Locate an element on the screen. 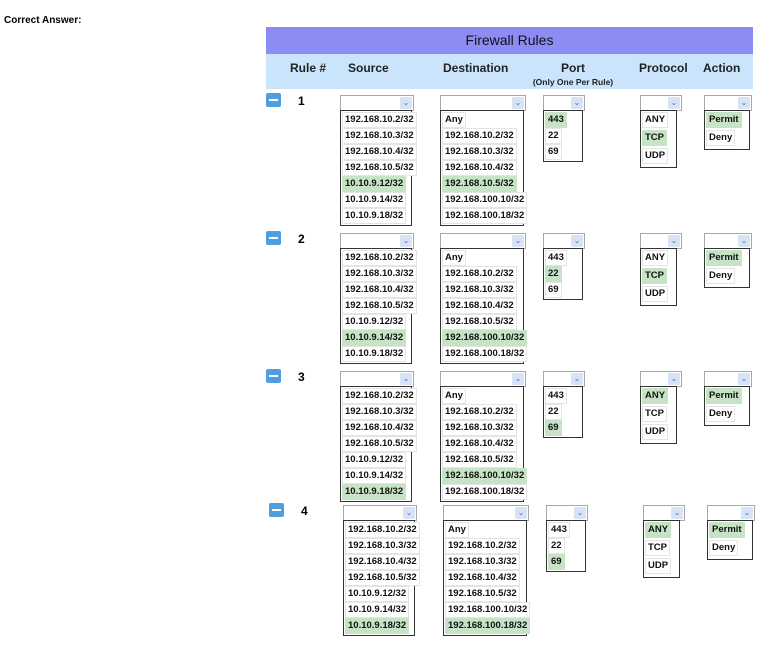  protocol-options-list: ANY TCP UDP is located at coordinates (658, 415).